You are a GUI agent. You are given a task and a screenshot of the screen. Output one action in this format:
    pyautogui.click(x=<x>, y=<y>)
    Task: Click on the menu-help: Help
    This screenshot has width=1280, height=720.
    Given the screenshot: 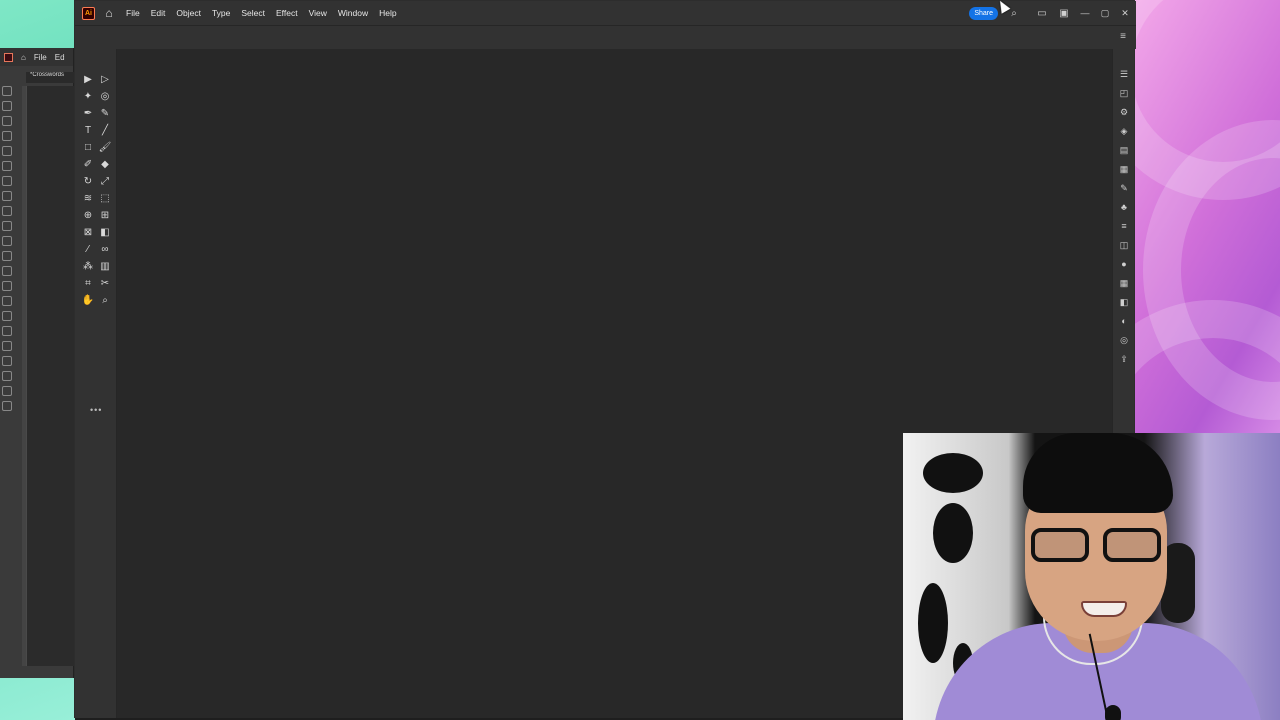 What is the action you would take?
    pyautogui.click(x=387, y=13)
    